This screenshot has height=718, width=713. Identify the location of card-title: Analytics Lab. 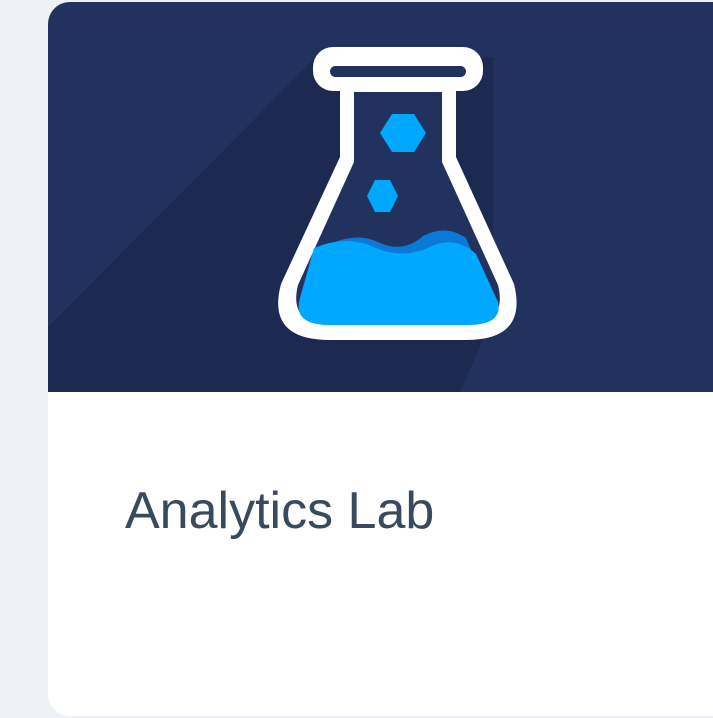
(280, 511).